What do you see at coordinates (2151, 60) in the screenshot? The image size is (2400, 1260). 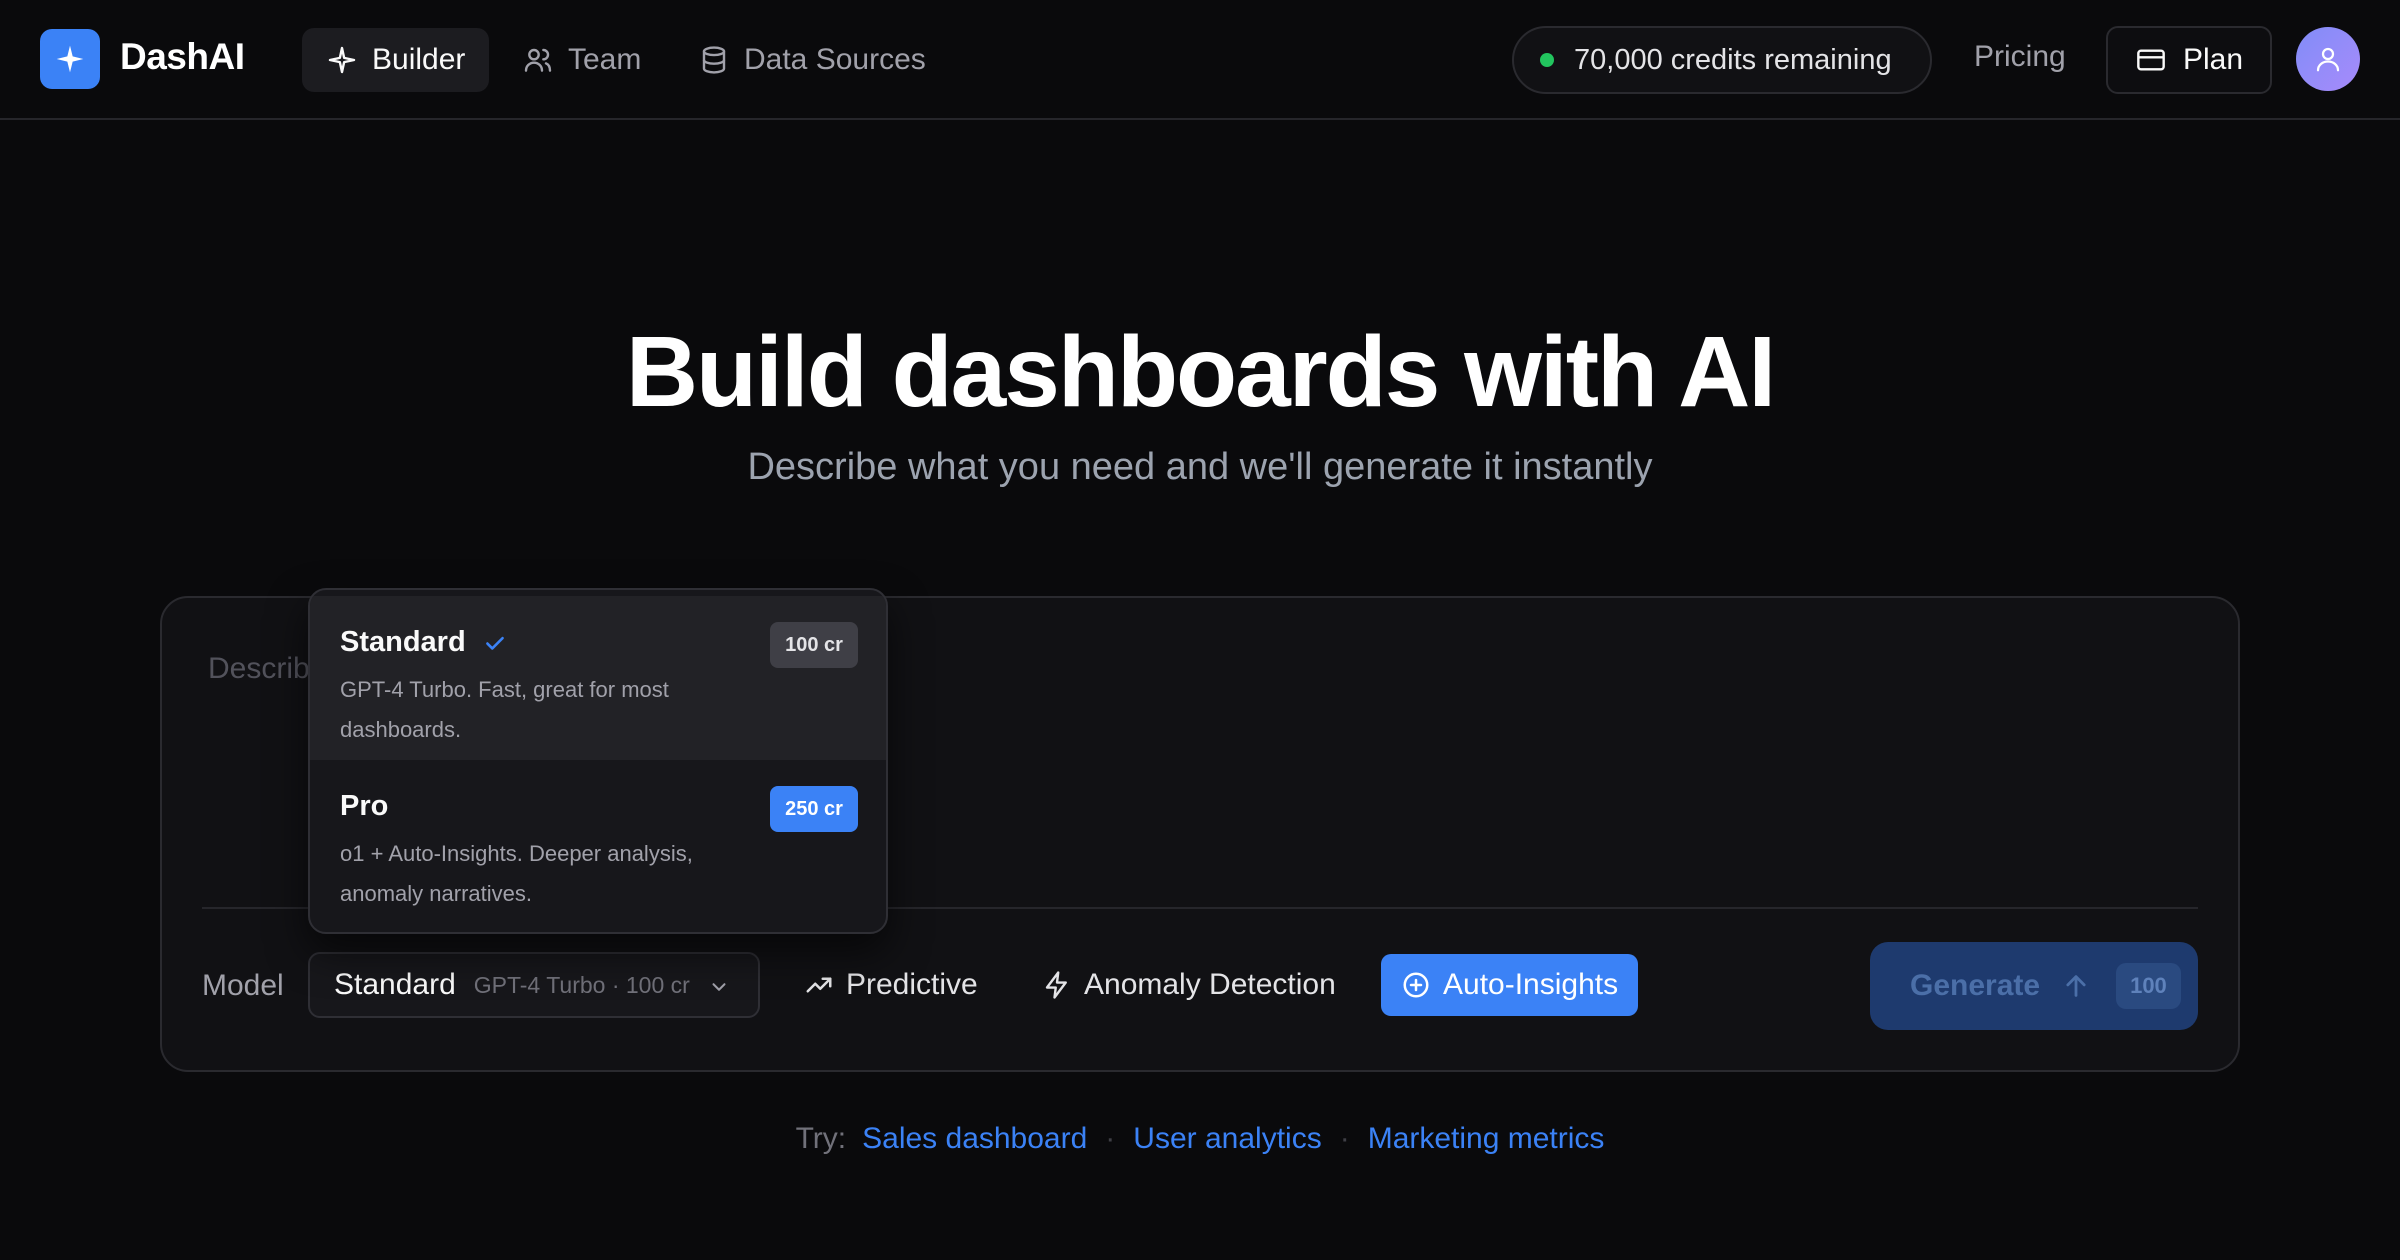 I see `credit-card-icon` at bounding box center [2151, 60].